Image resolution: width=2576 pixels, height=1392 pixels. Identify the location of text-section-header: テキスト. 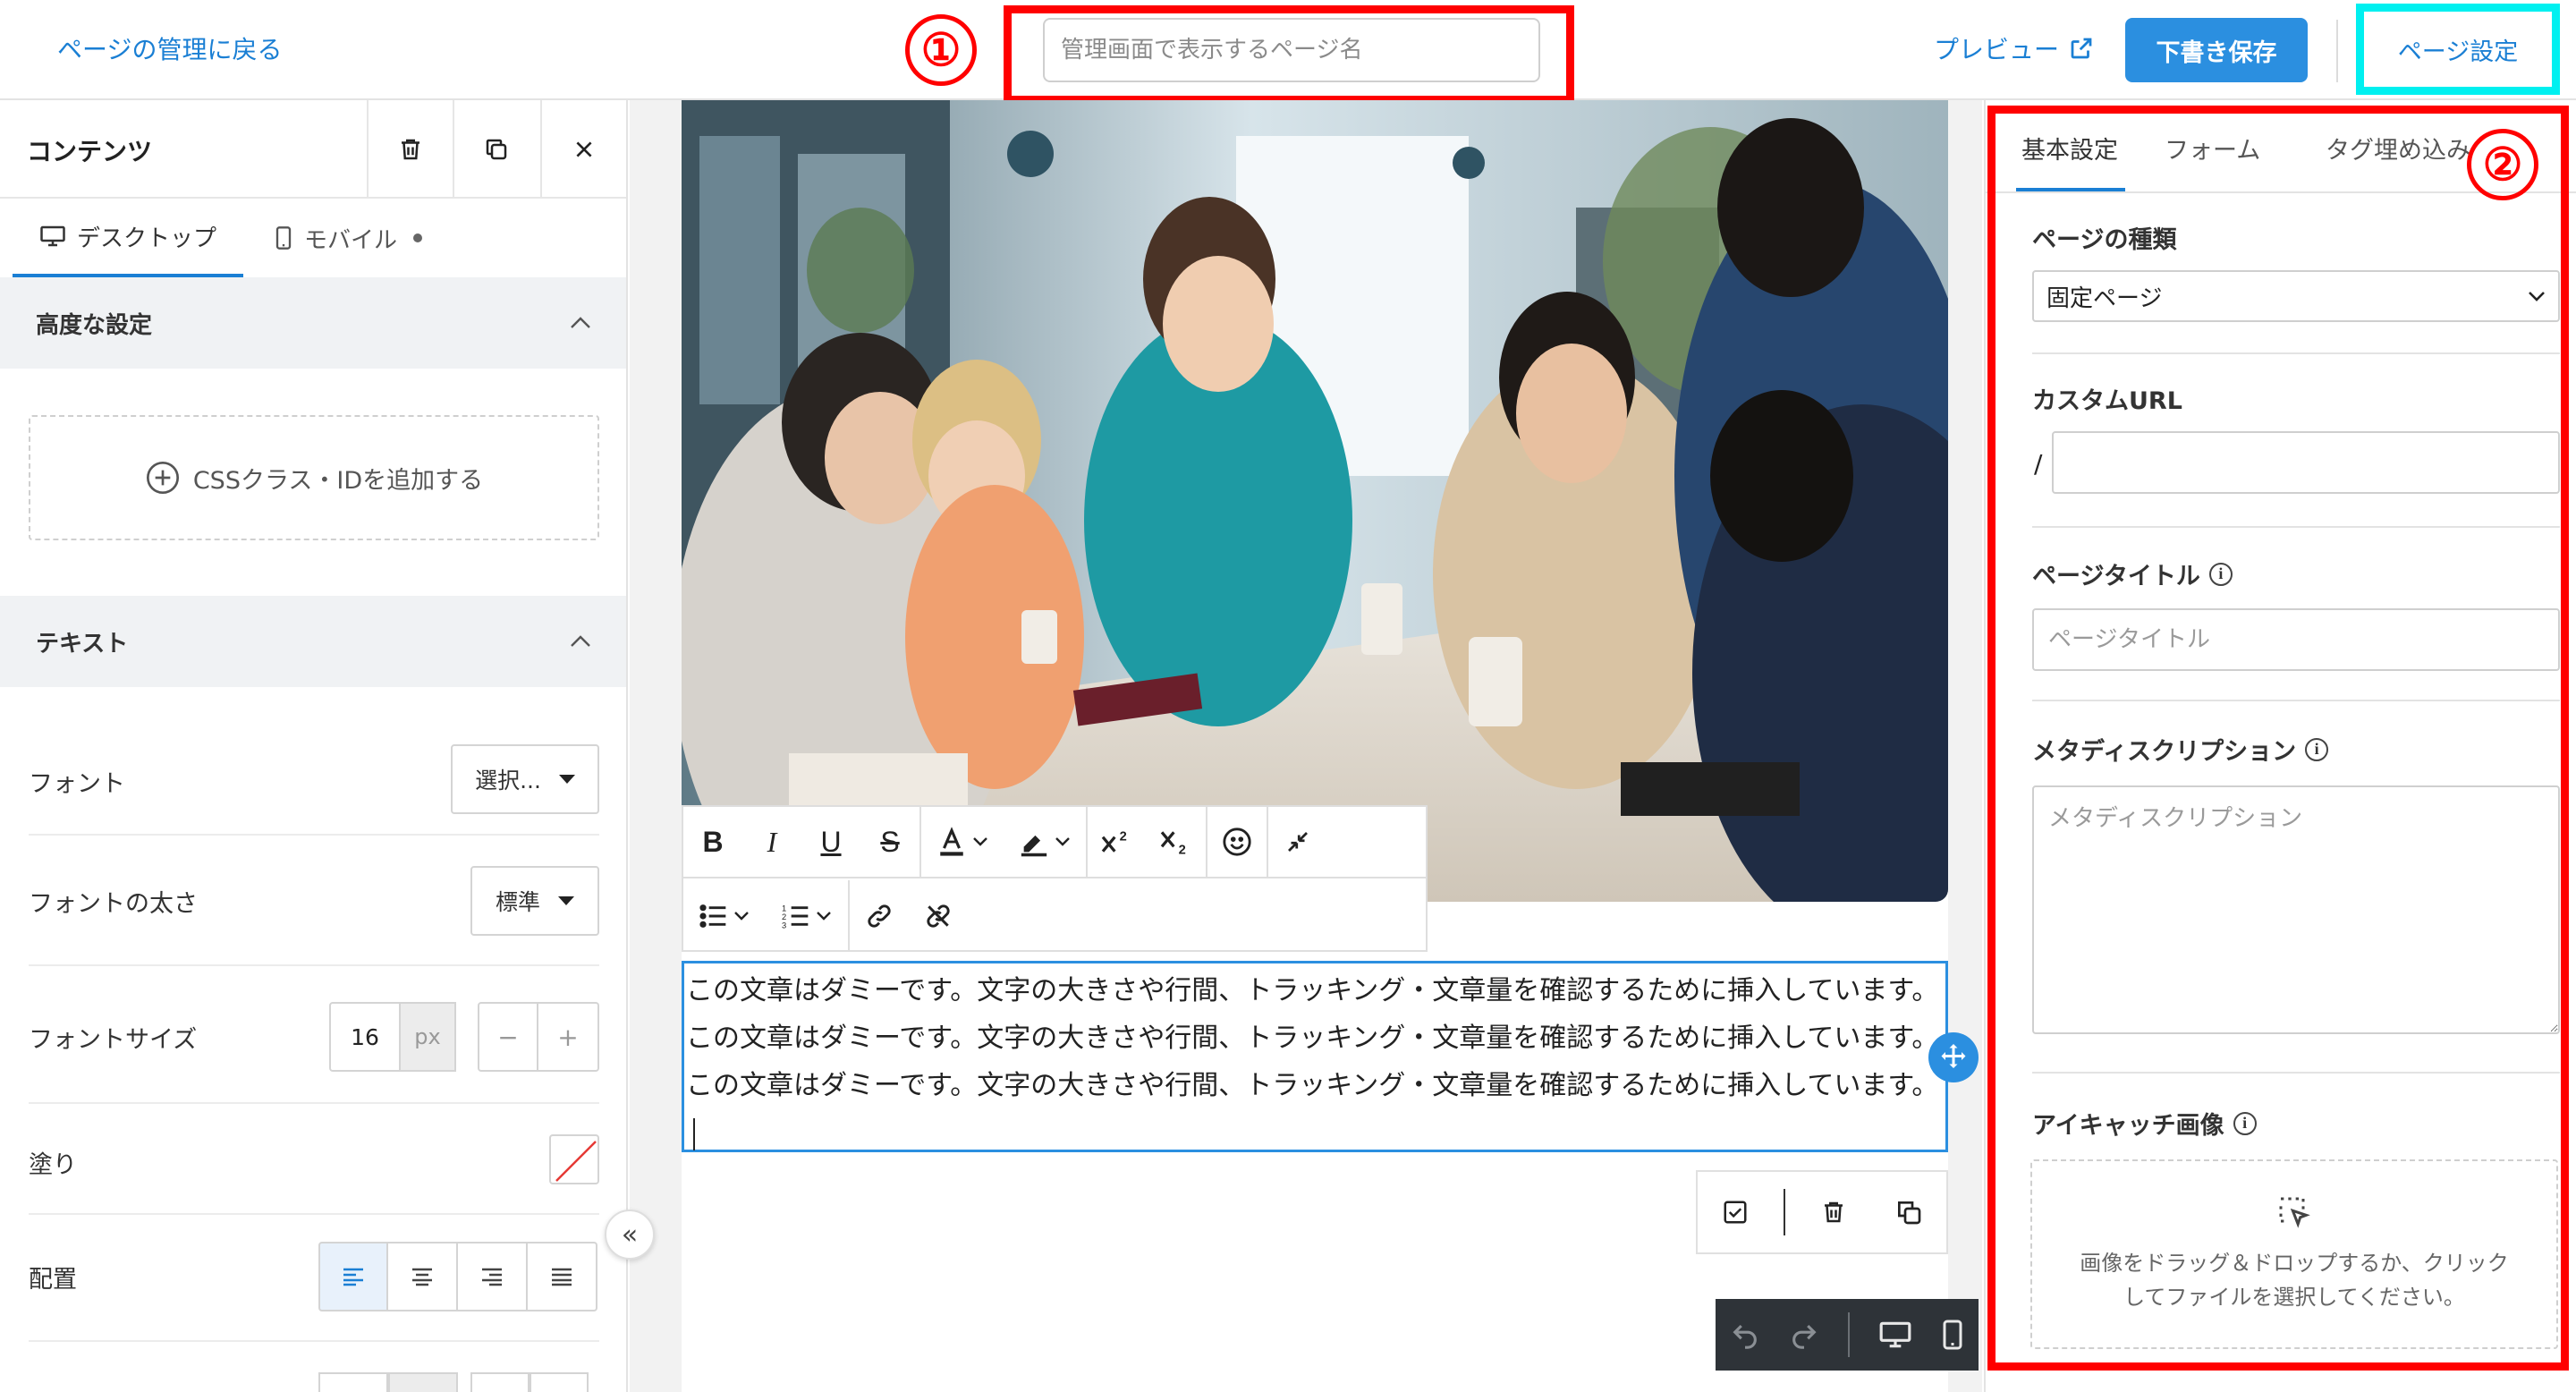
(313, 641).